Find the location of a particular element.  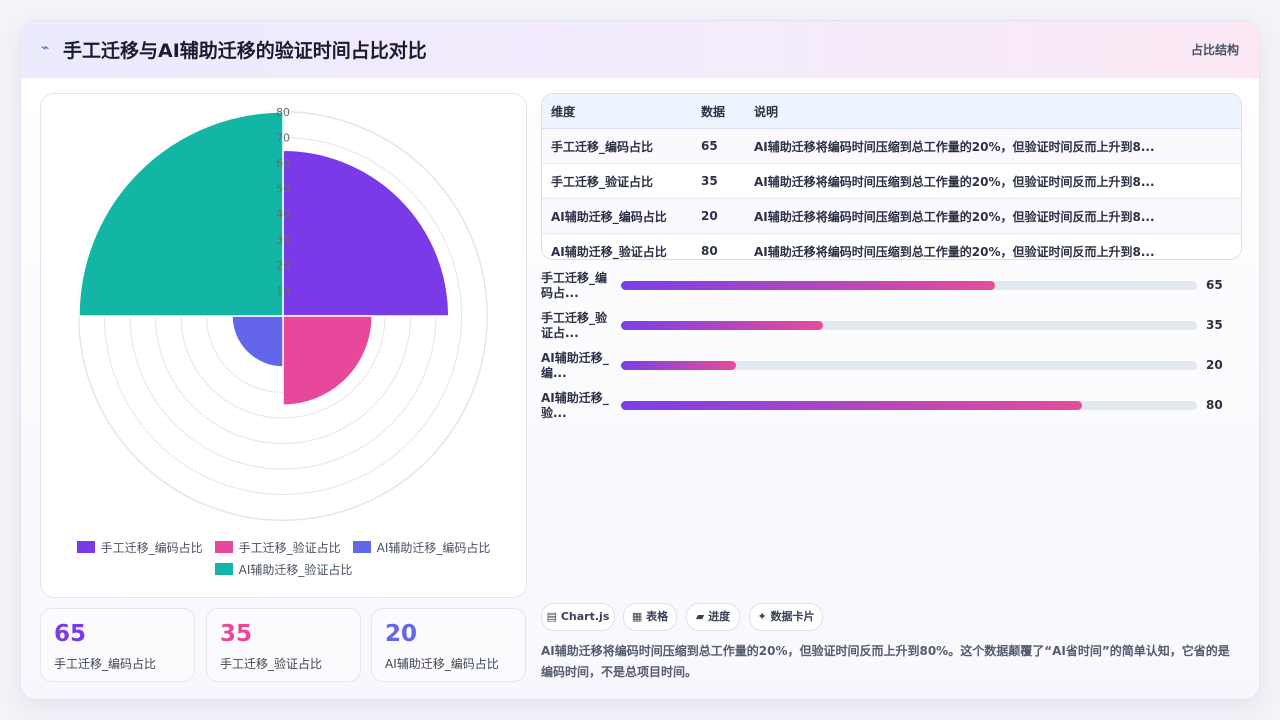

legend-item: AI辅助迁移_验证占比 is located at coordinates (283, 570).